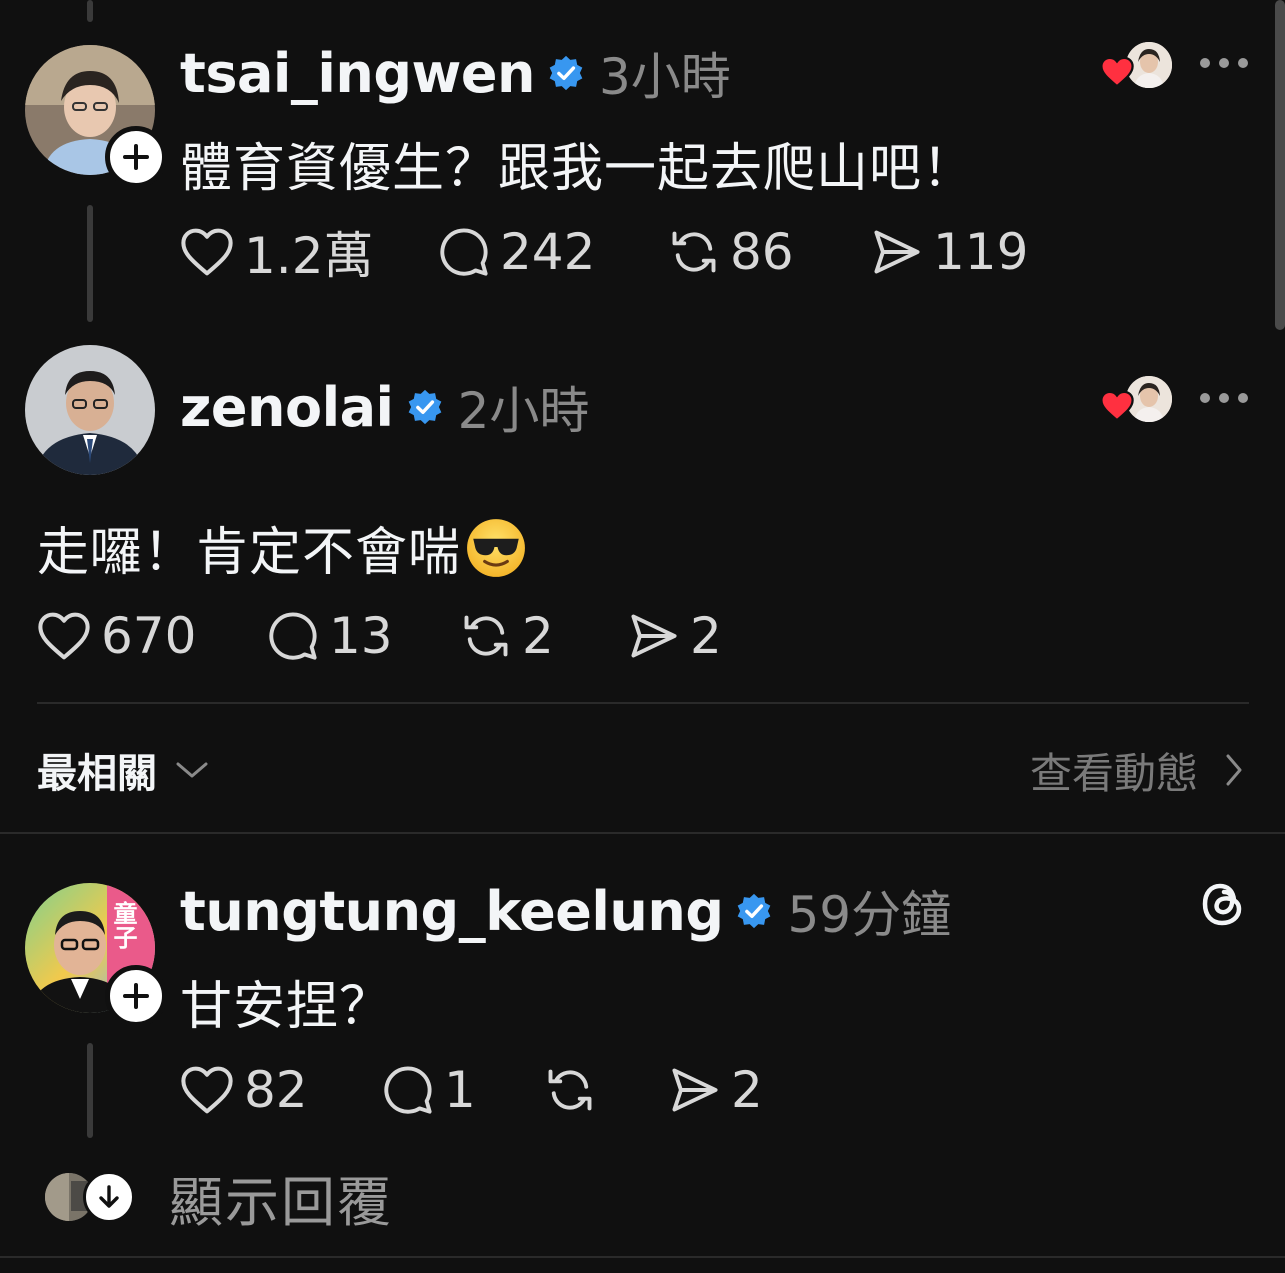 This screenshot has height=1273, width=1285. What do you see at coordinates (578, 169) in the screenshot?
I see `post-text: 體育資優生？跟我一起去爬山吧！` at bounding box center [578, 169].